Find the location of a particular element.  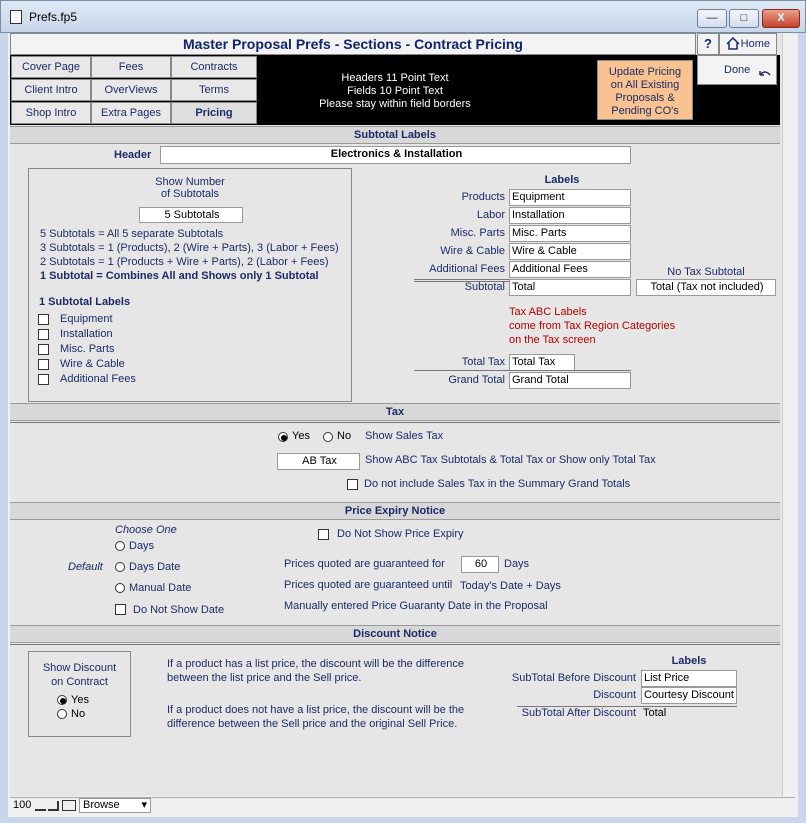

wire-cable-checkbox is located at coordinates (43, 364).